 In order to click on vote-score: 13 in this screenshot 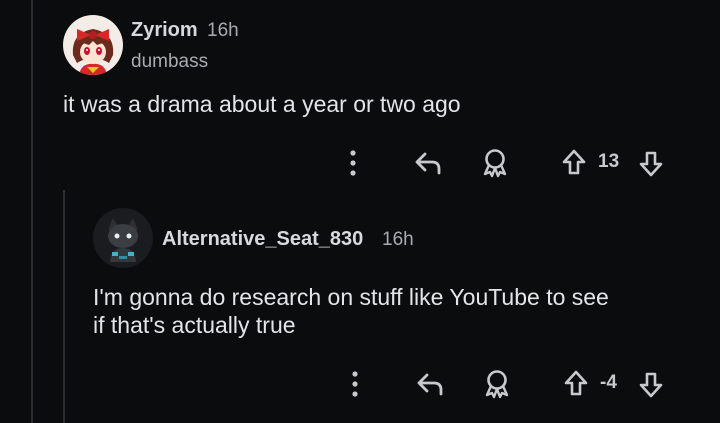, I will do `click(609, 161)`.